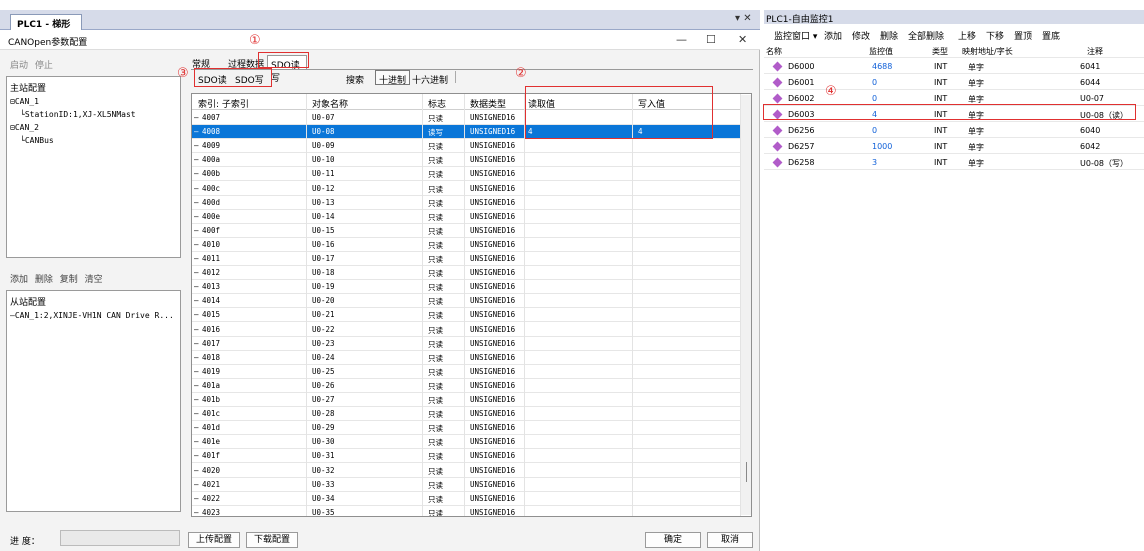 This screenshot has width=1144, height=551. Describe the element at coordinates (214, 540) in the screenshot. I see `upload-config-button: 上传配置` at that location.